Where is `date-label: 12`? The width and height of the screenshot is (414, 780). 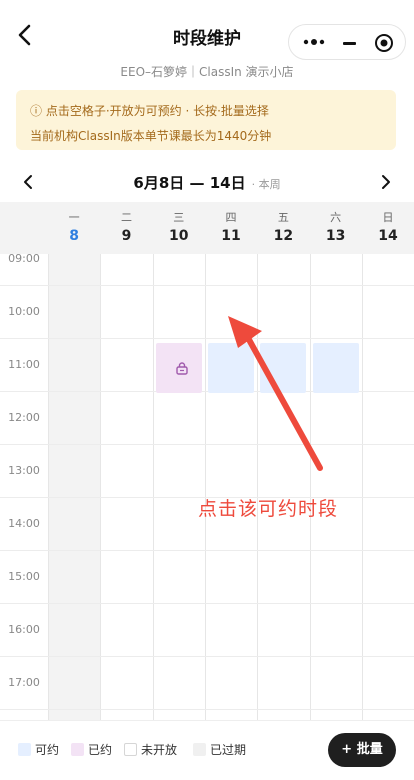
date-label: 12 is located at coordinates (283, 236).